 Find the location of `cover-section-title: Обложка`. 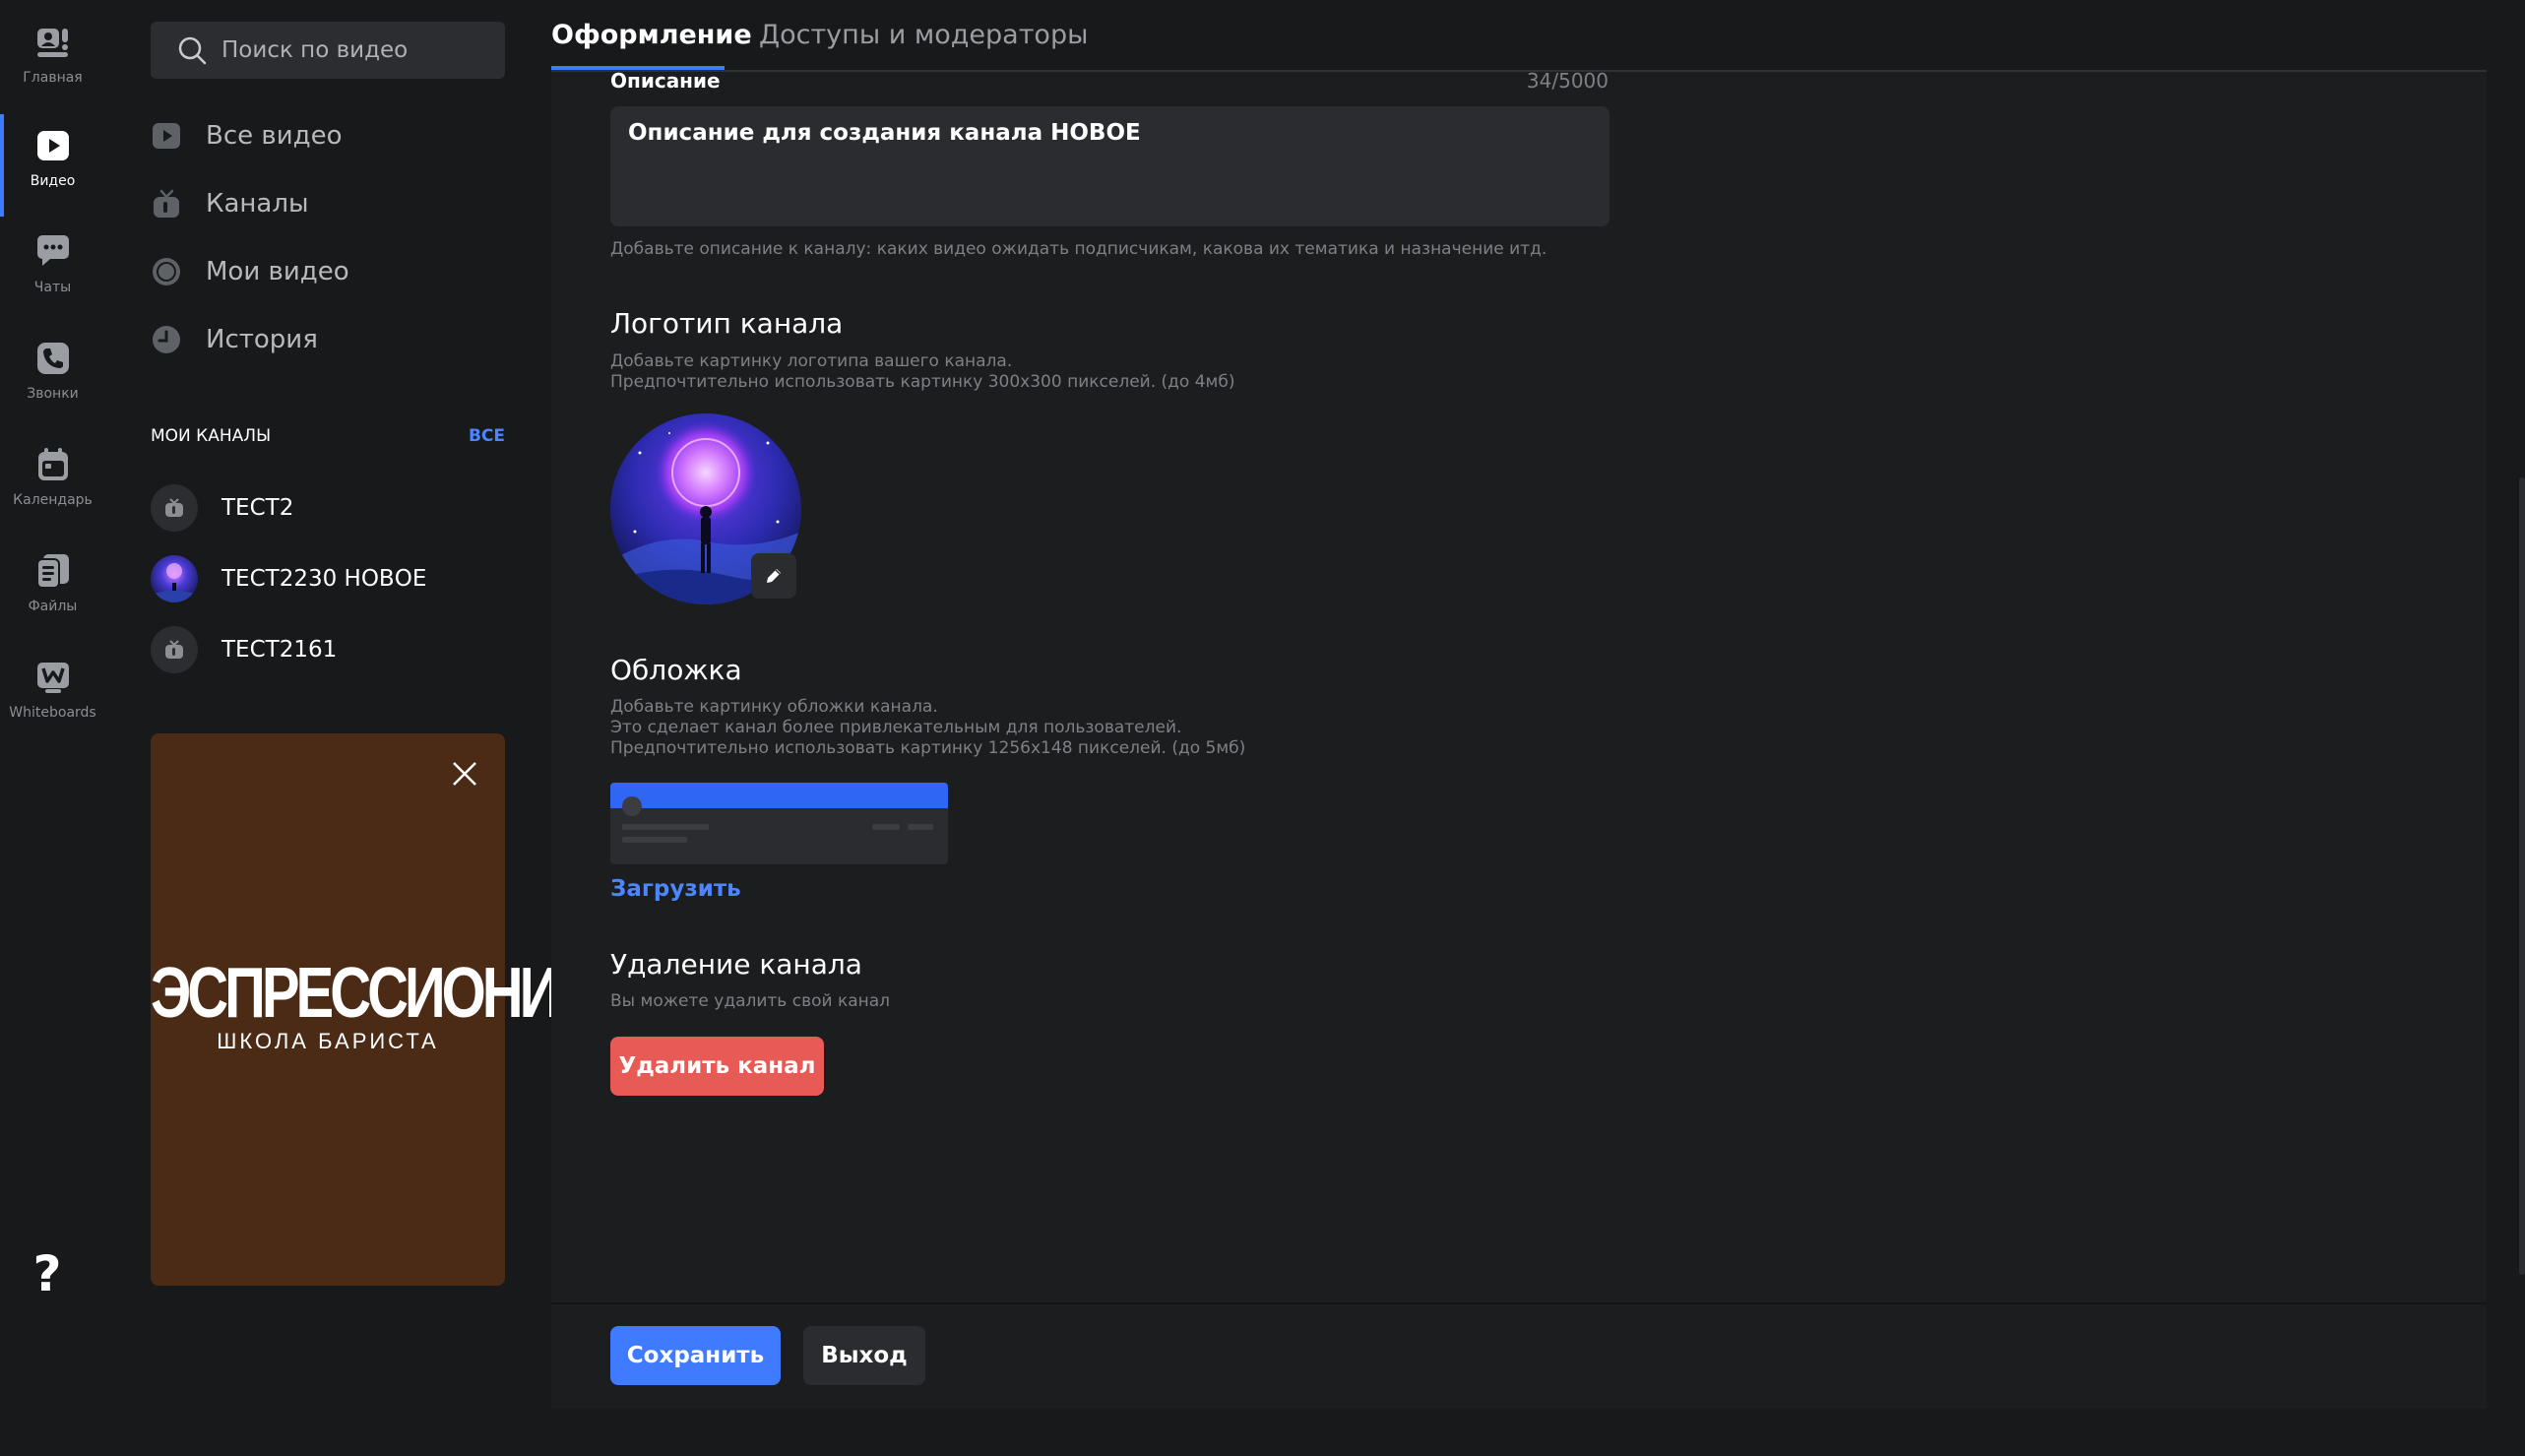

cover-section-title: Обложка is located at coordinates (676, 670).